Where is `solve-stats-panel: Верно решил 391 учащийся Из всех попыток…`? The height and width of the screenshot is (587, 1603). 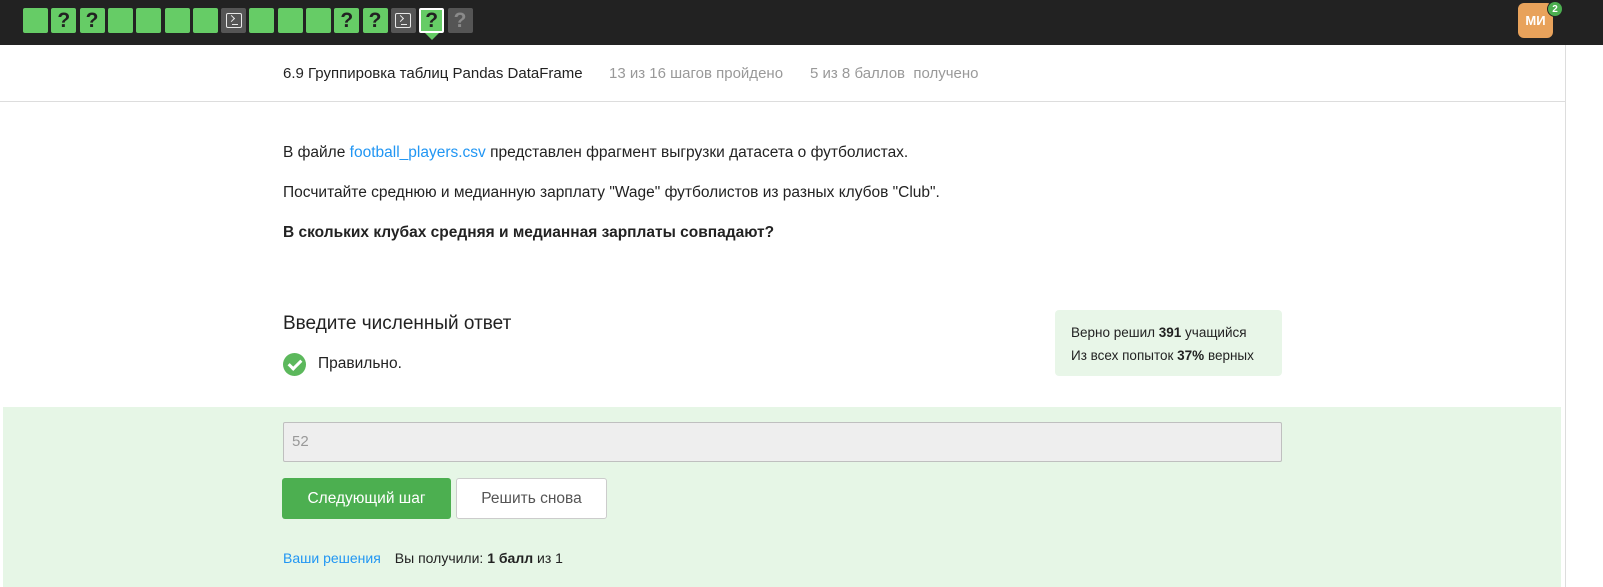 solve-stats-panel: Верно решил 391 учащийся Из всех попыток… is located at coordinates (1168, 343).